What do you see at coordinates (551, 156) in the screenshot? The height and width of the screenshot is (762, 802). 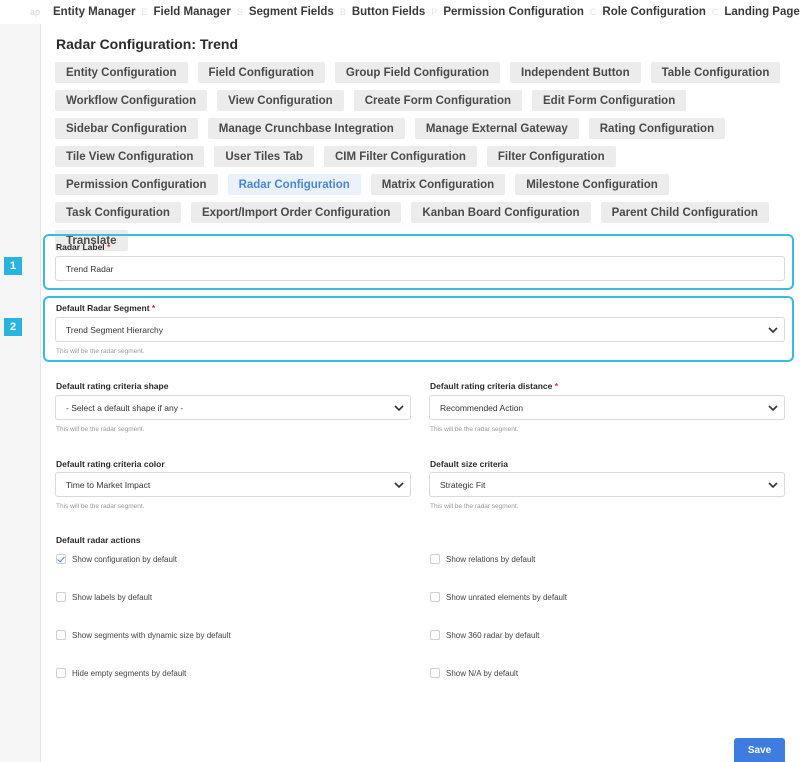 I see `tab-filter-configuration: Filter Configuration` at bounding box center [551, 156].